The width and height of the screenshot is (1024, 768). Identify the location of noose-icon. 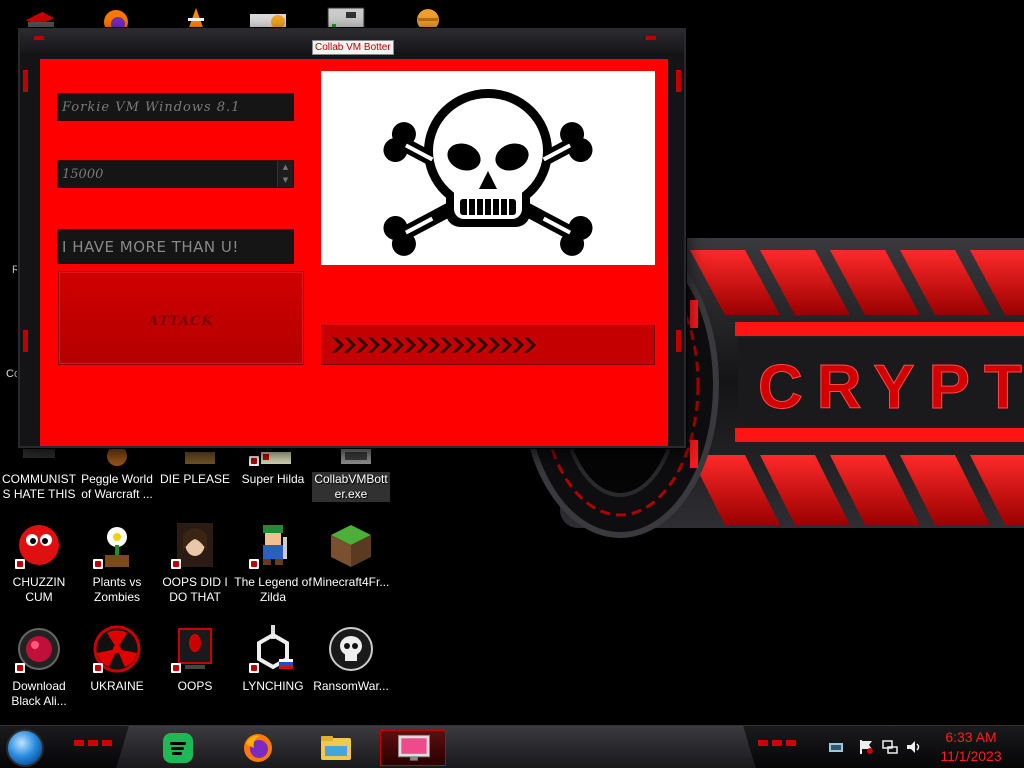
(273, 649).